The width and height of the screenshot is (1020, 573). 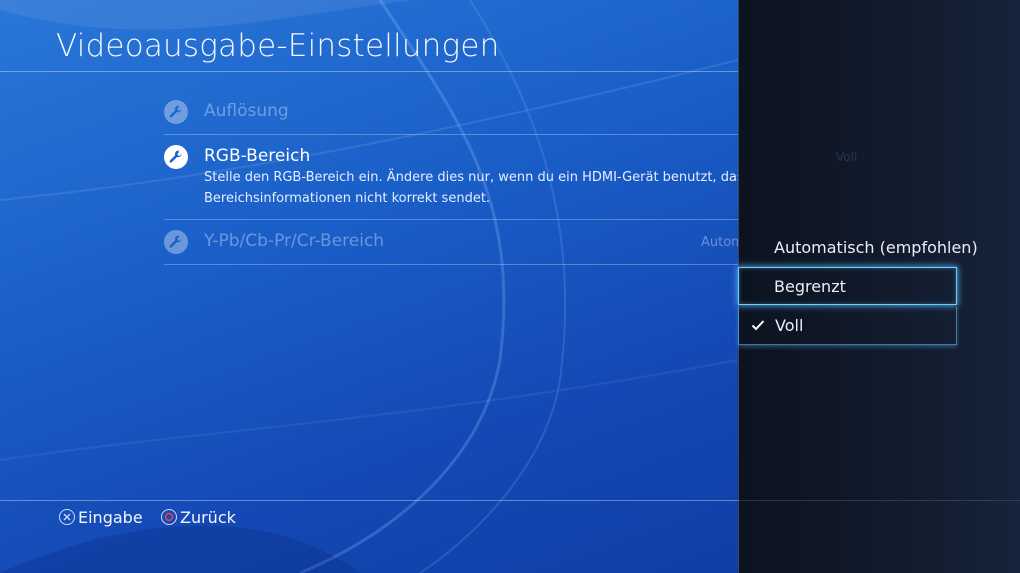 I want to click on option-label: Automatisch (empfohlen), so click(x=876, y=247).